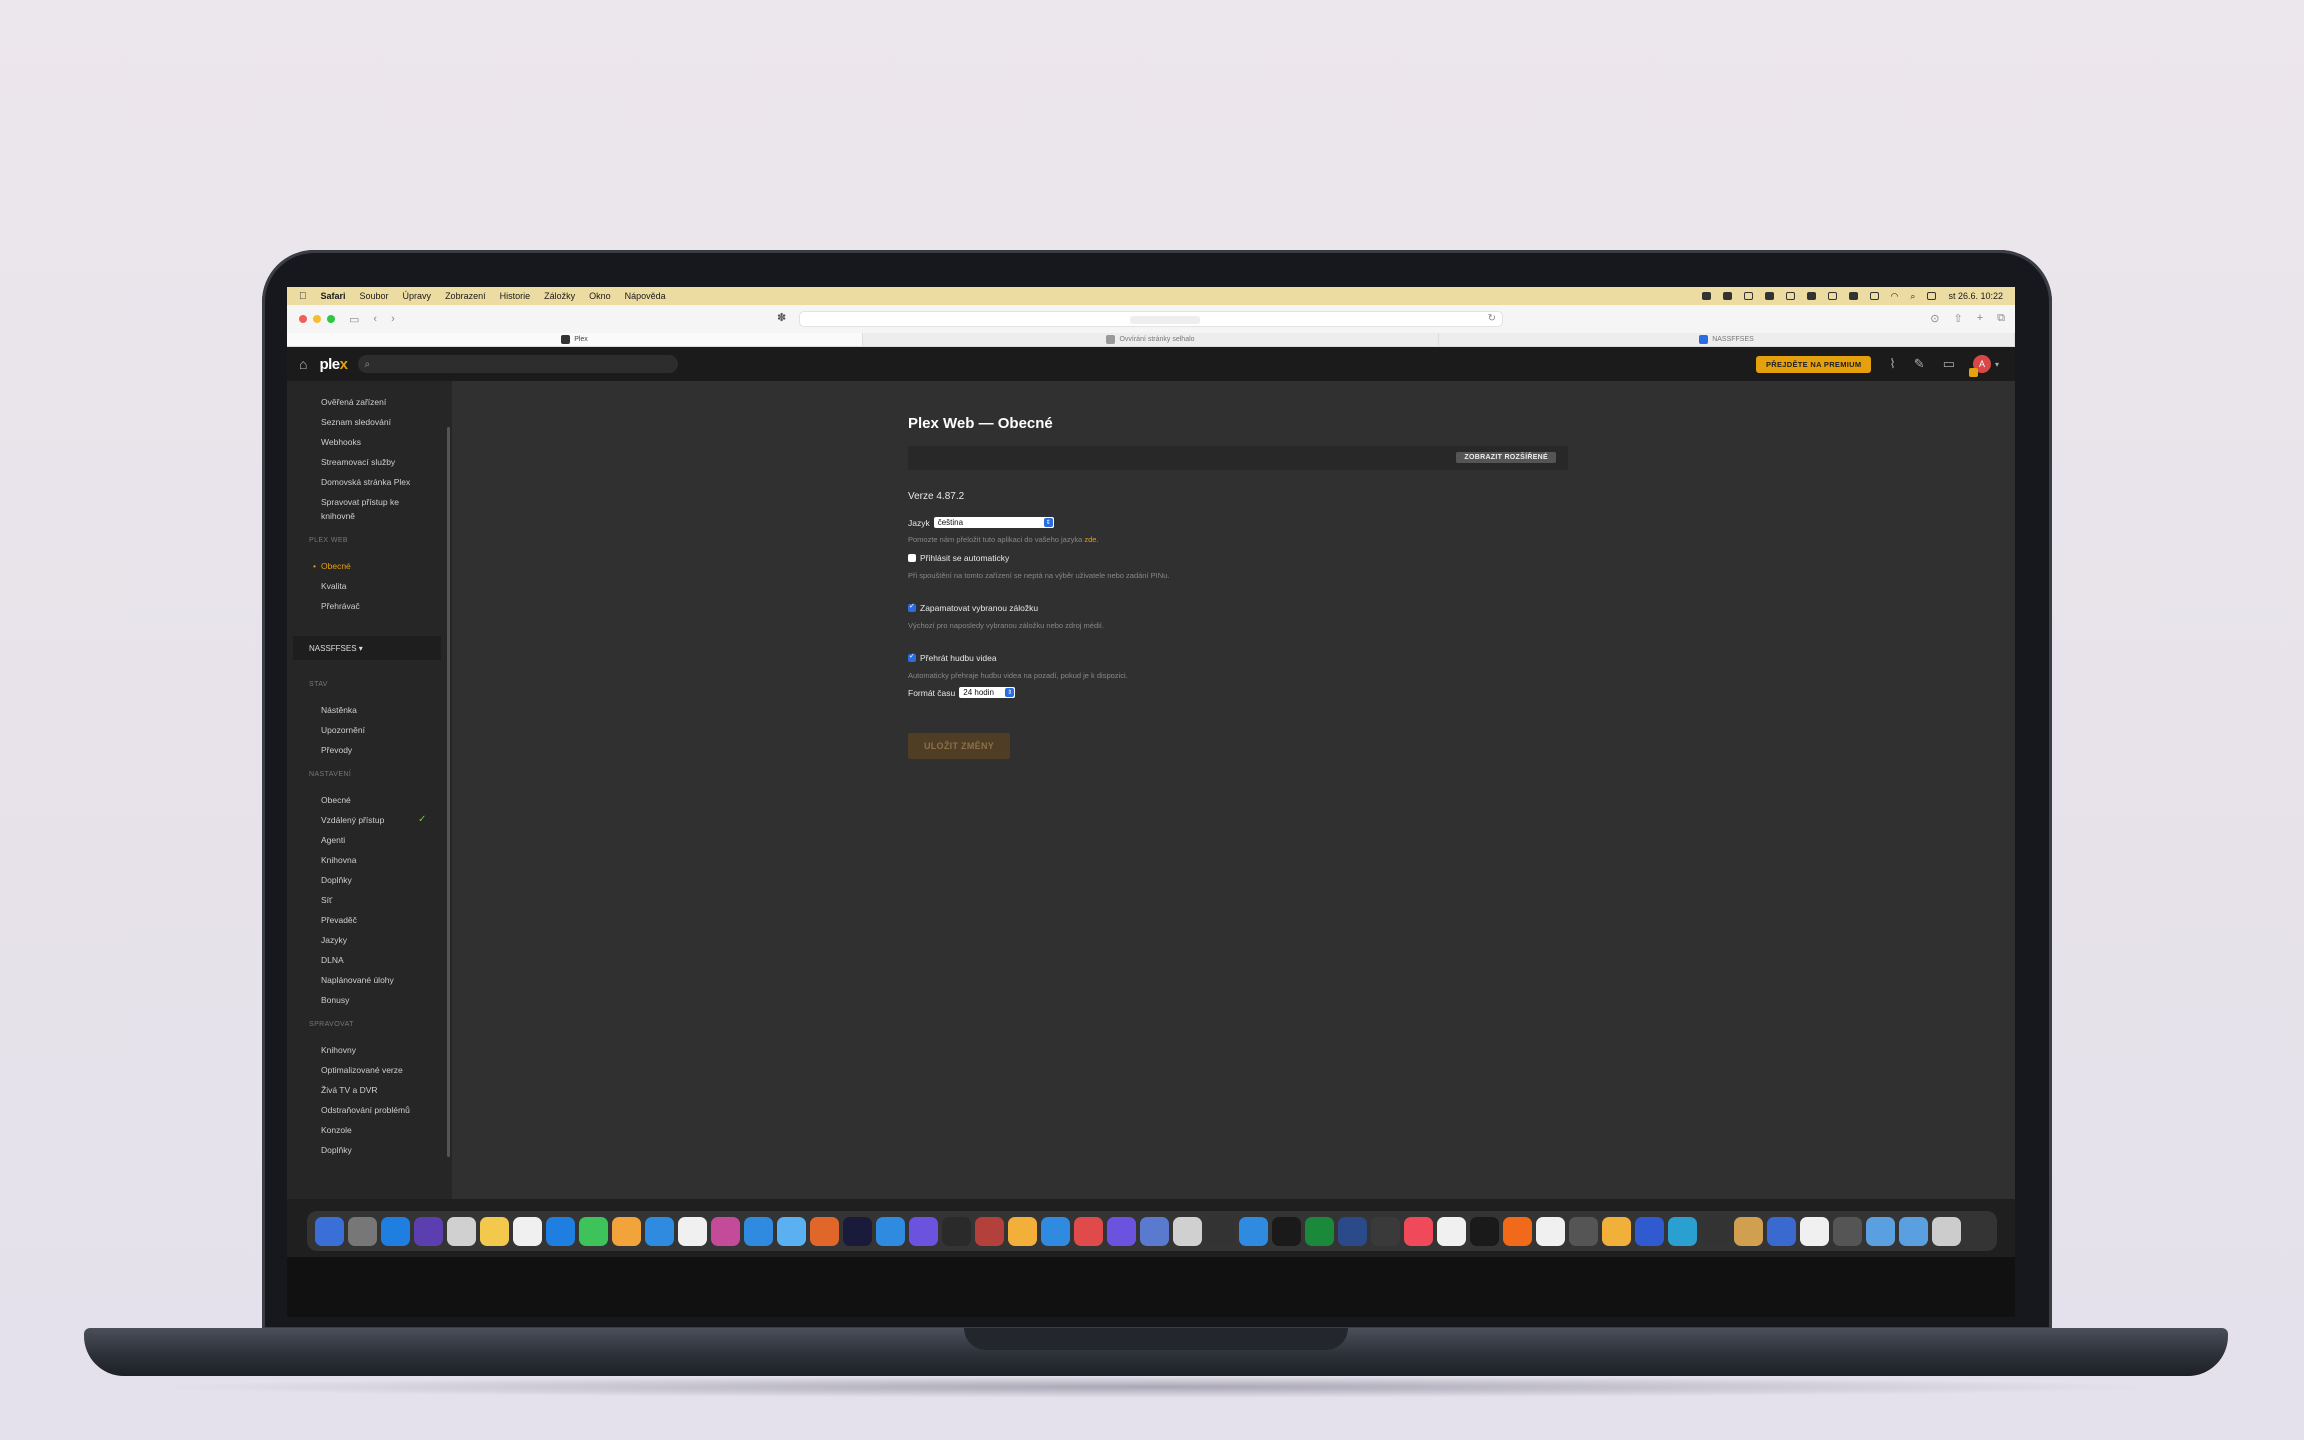 This screenshot has width=2304, height=1440. What do you see at coordinates (1997, 364) in the screenshot?
I see `chevron-down-icon: ▾` at bounding box center [1997, 364].